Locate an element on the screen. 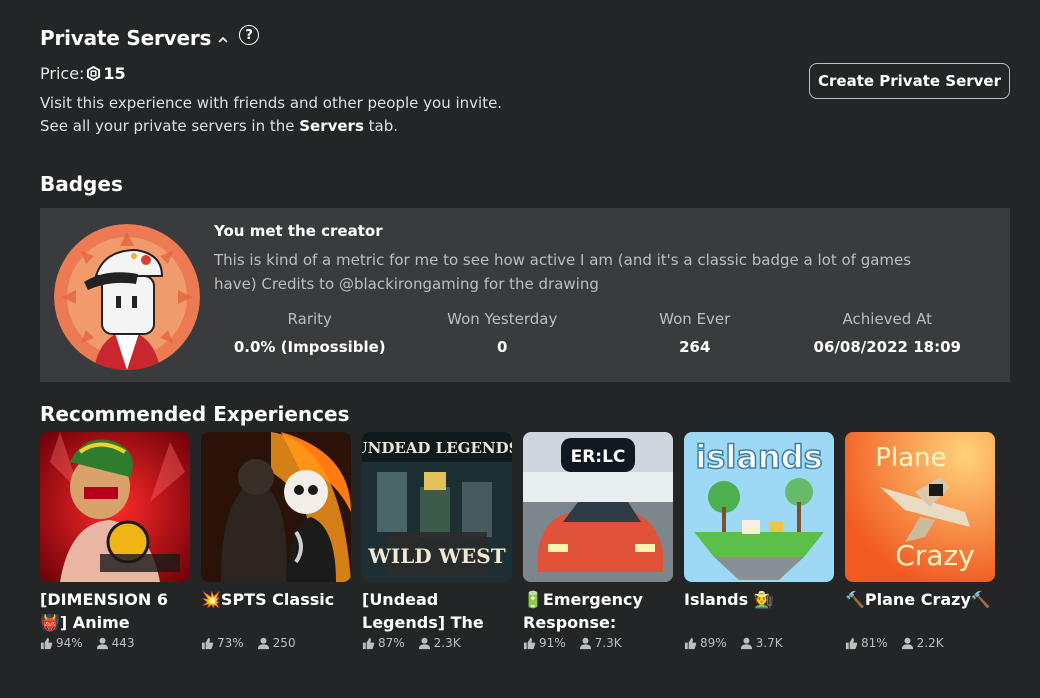 The image size is (1040, 698). recommended-title: Recommended Experiences is located at coordinates (195, 414).